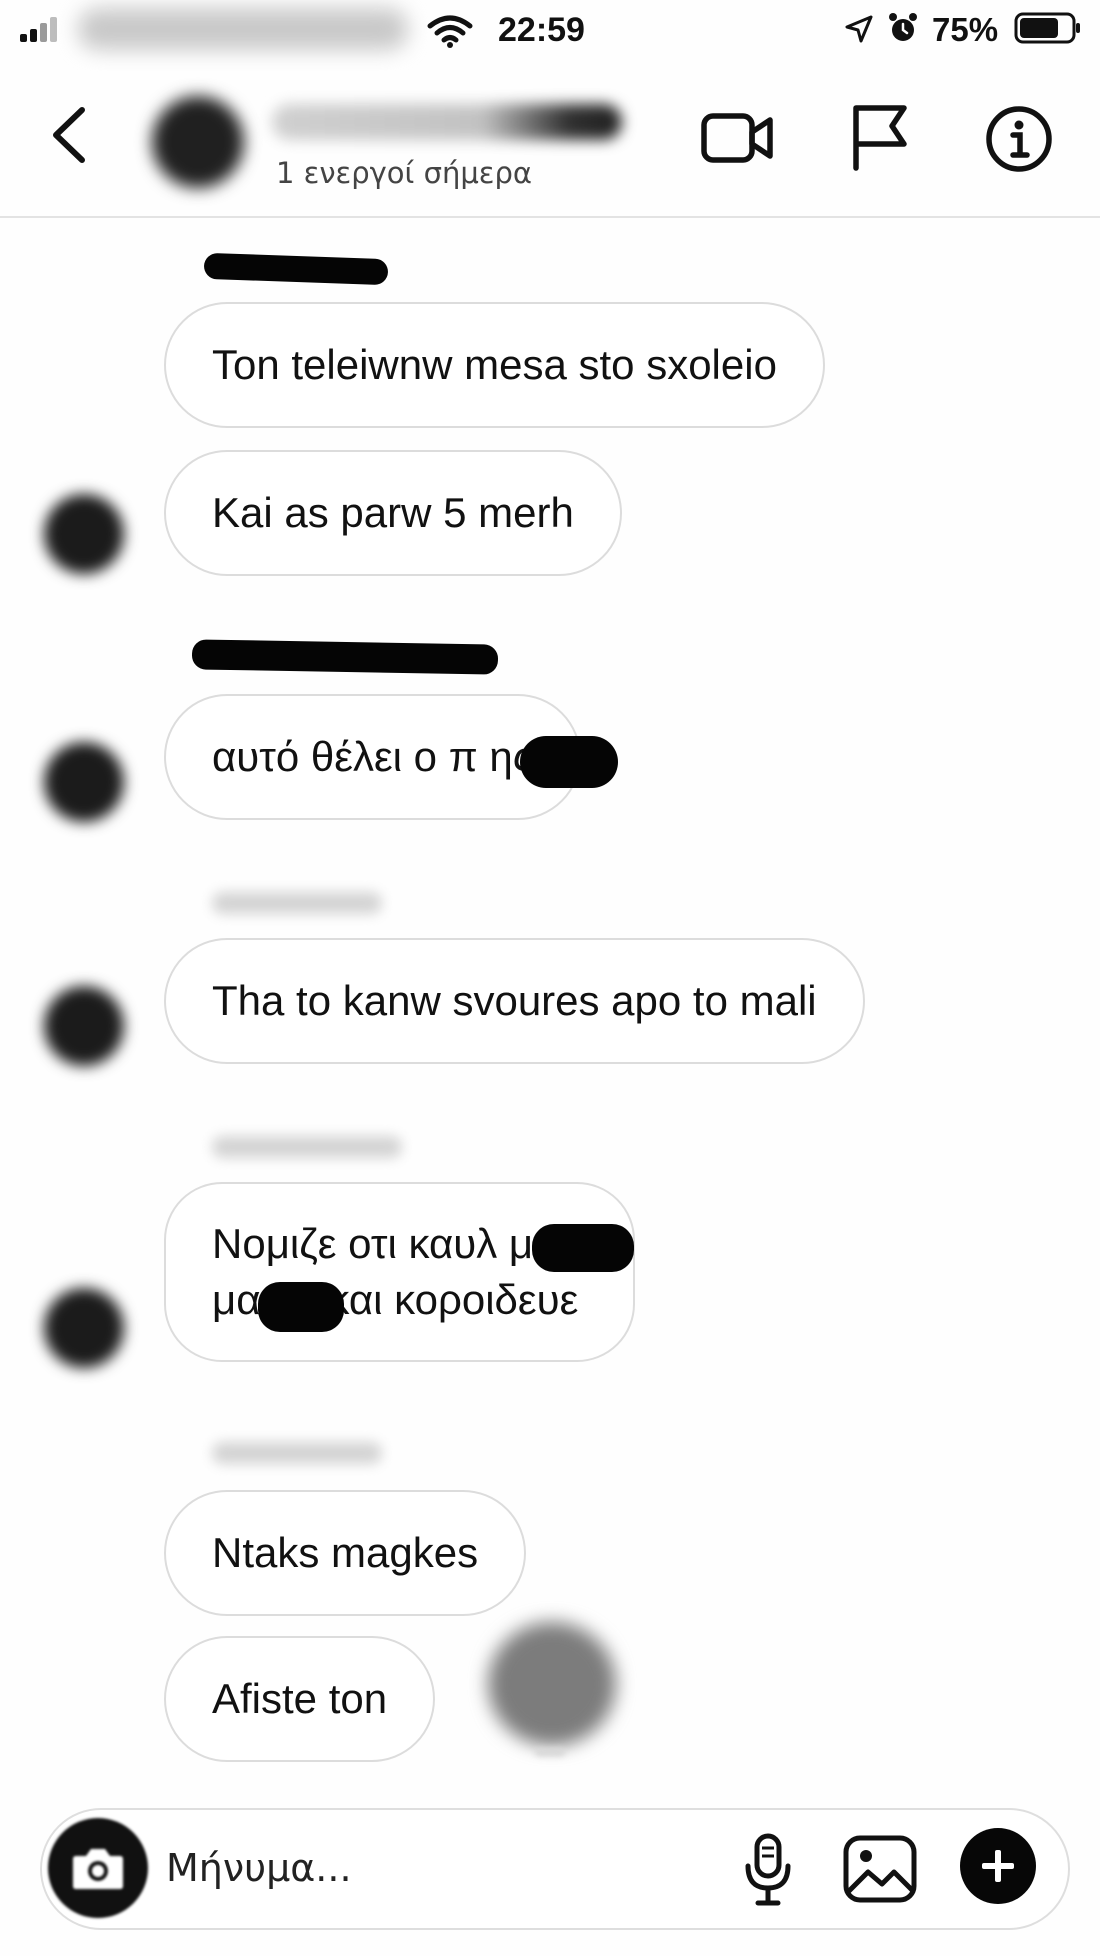  I want to click on status-time: 22:59, so click(541, 30).